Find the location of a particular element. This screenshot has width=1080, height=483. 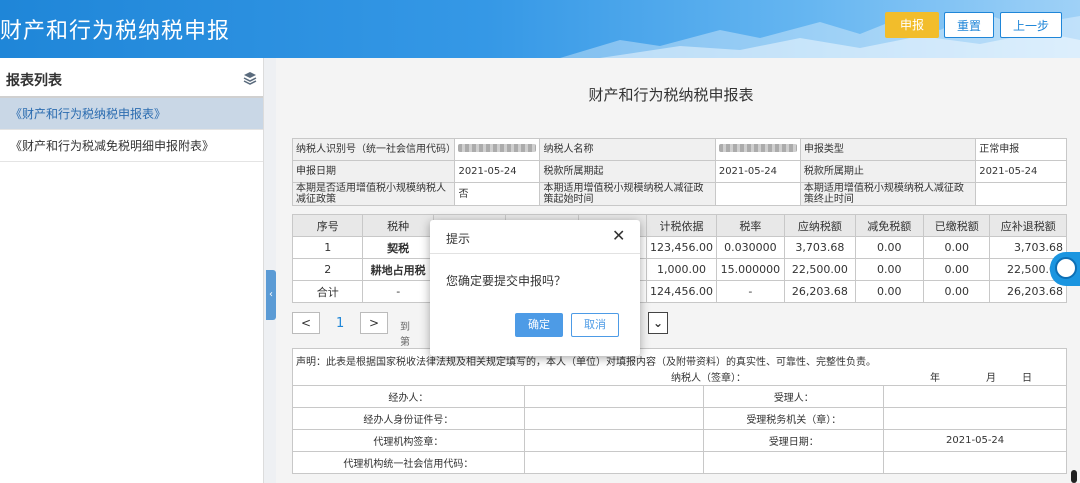

year-label: 年 is located at coordinates (935, 378).